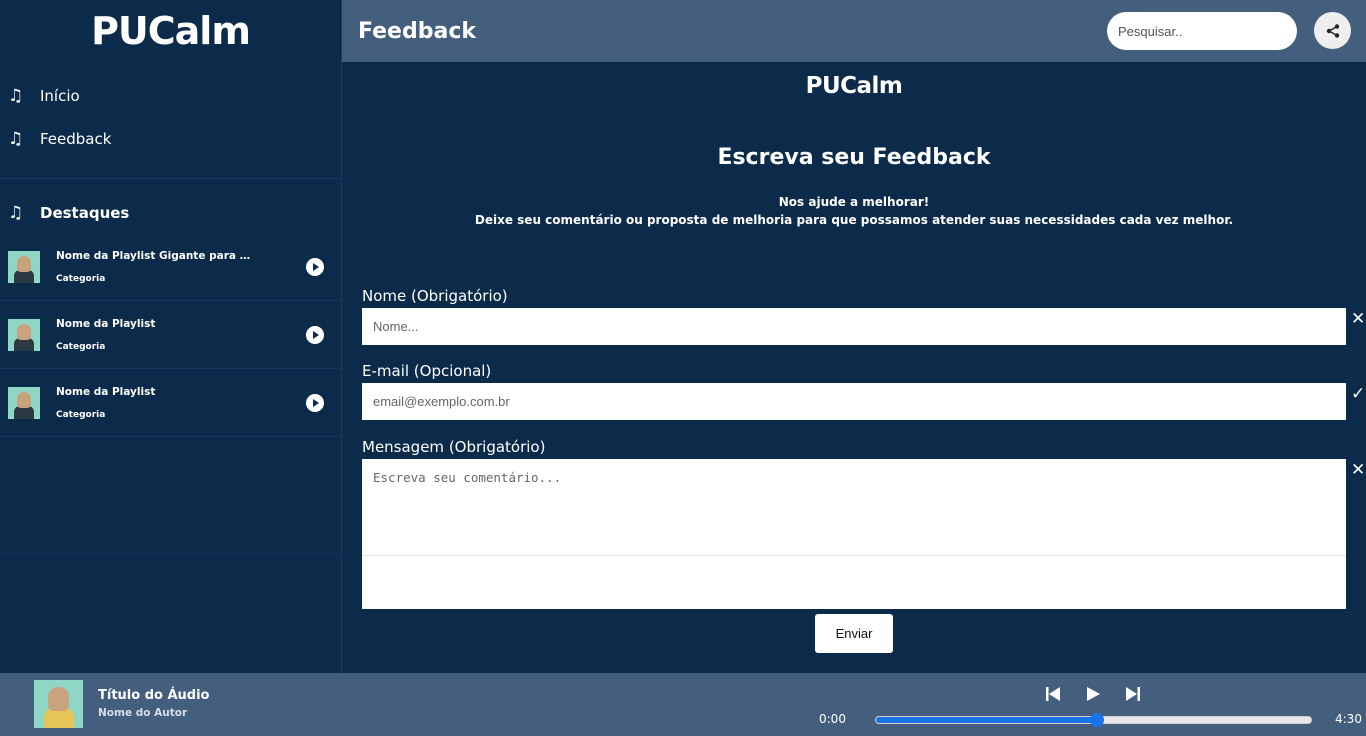 Image resolution: width=1366 pixels, height=736 pixels. What do you see at coordinates (170, 138) in the screenshot?
I see `sidebar-item-feedback: ♫ Feedback` at bounding box center [170, 138].